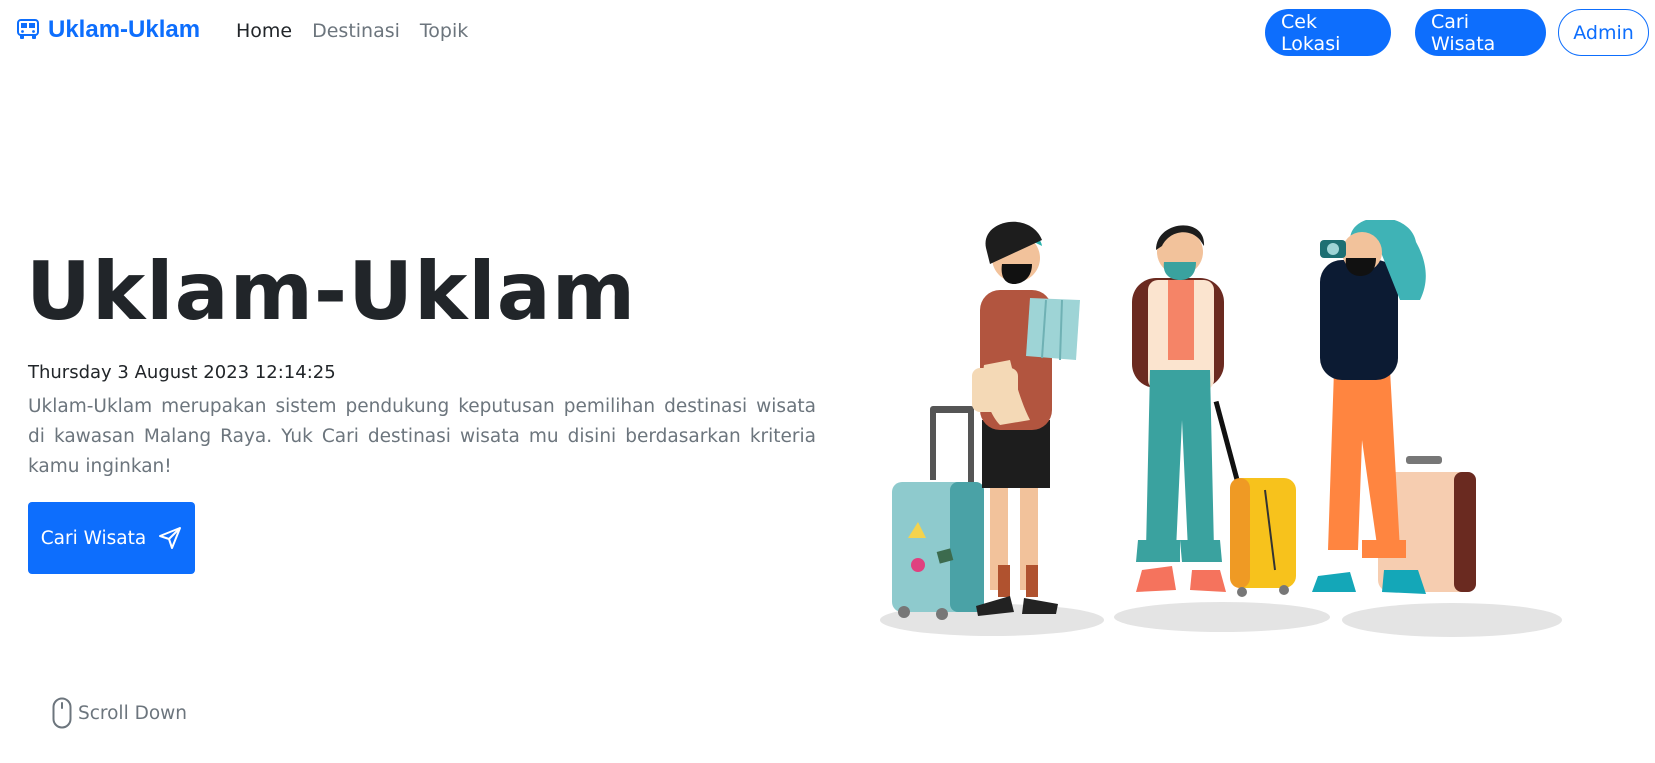  I want to click on hero-cari-wisata-button: Cari Wisata, so click(111, 538).